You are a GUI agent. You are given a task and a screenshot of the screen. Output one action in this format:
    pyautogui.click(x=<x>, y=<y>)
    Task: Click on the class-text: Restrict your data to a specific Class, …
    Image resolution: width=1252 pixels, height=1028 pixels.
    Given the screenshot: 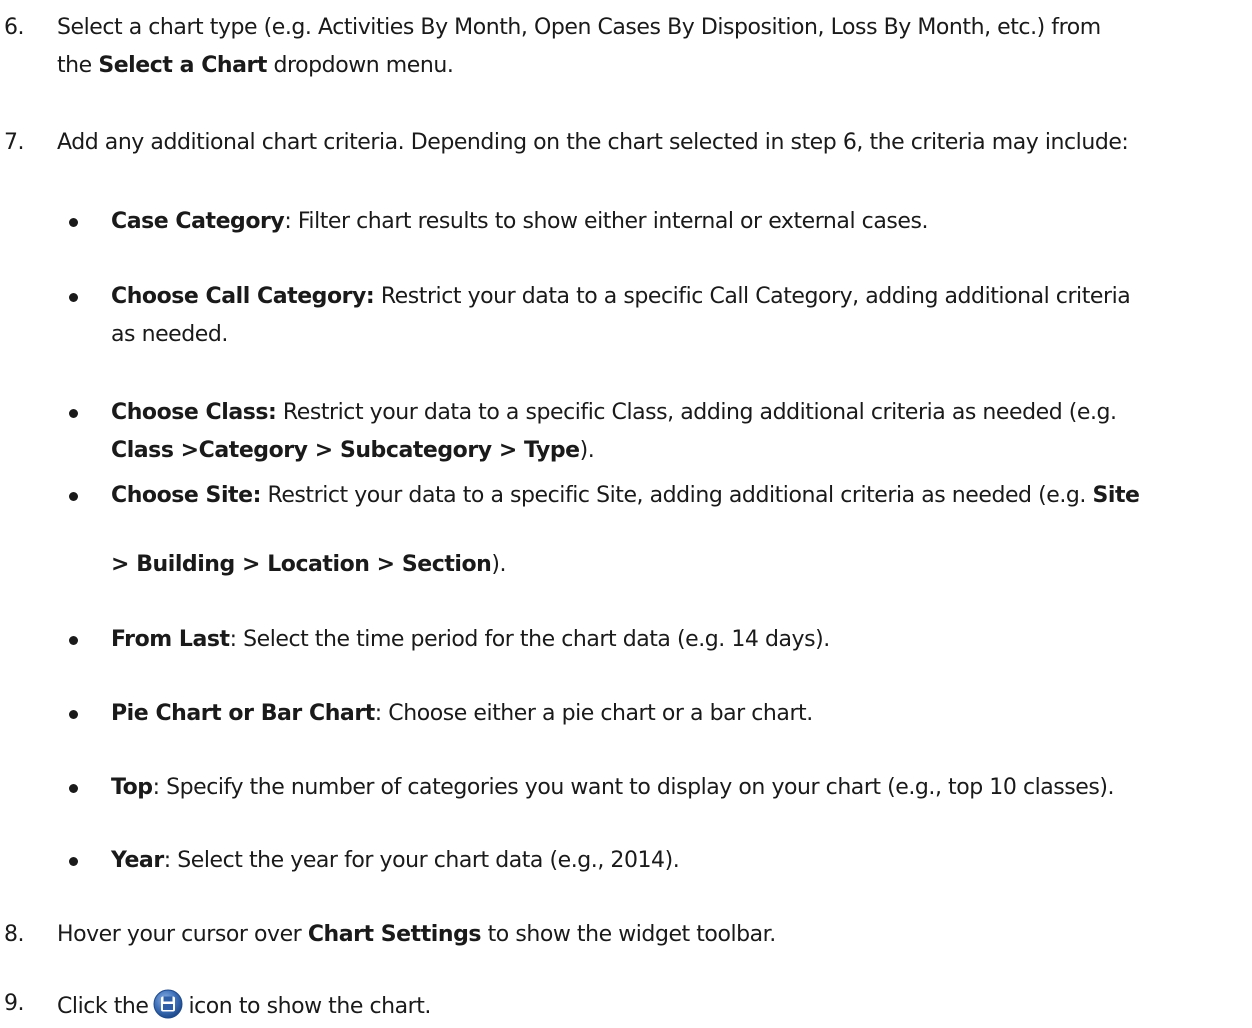 What is the action you would take?
    pyautogui.click(x=696, y=412)
    